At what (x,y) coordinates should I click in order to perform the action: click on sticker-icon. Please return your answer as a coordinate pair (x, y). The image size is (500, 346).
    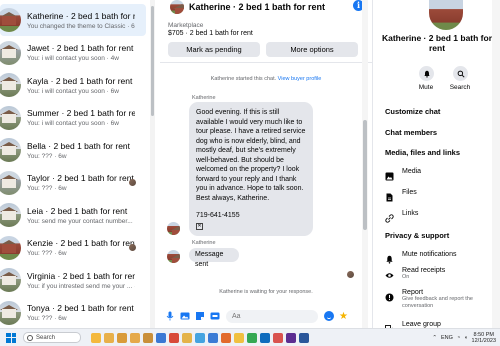
    Looking at the image, I should click on (200, 316).